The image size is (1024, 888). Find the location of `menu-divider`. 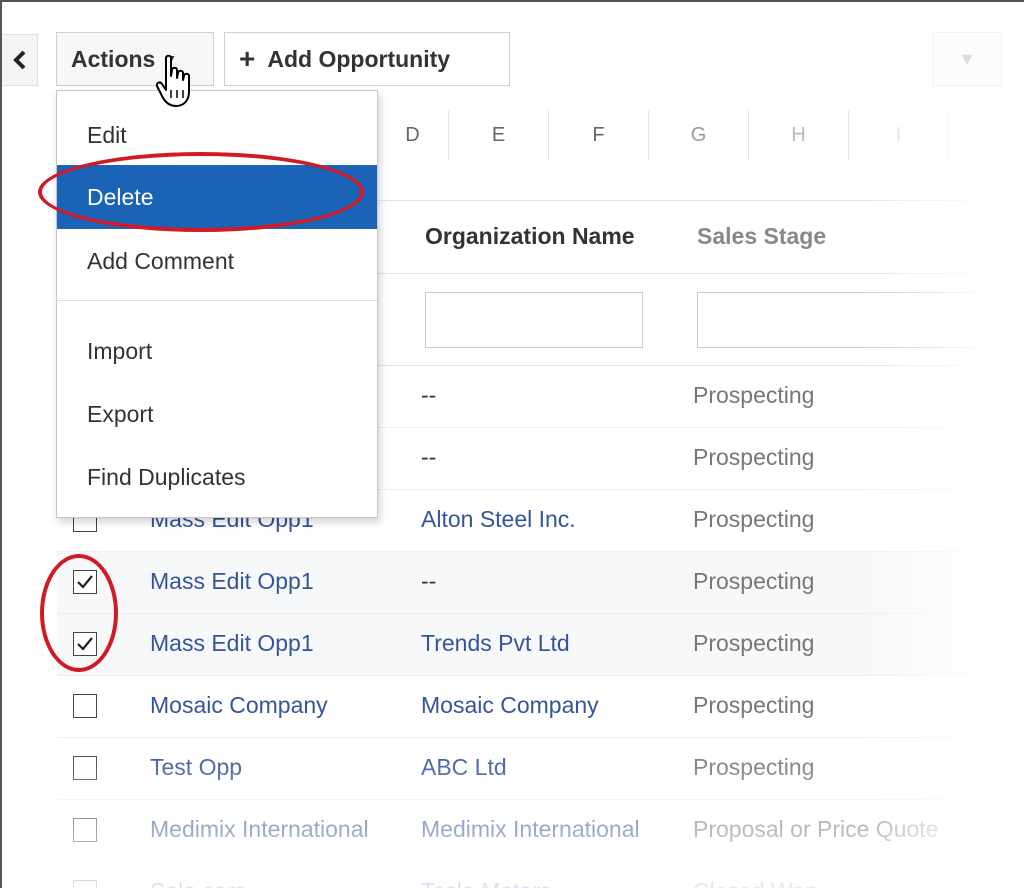

menu-divider is located at coordinates (217, 300).